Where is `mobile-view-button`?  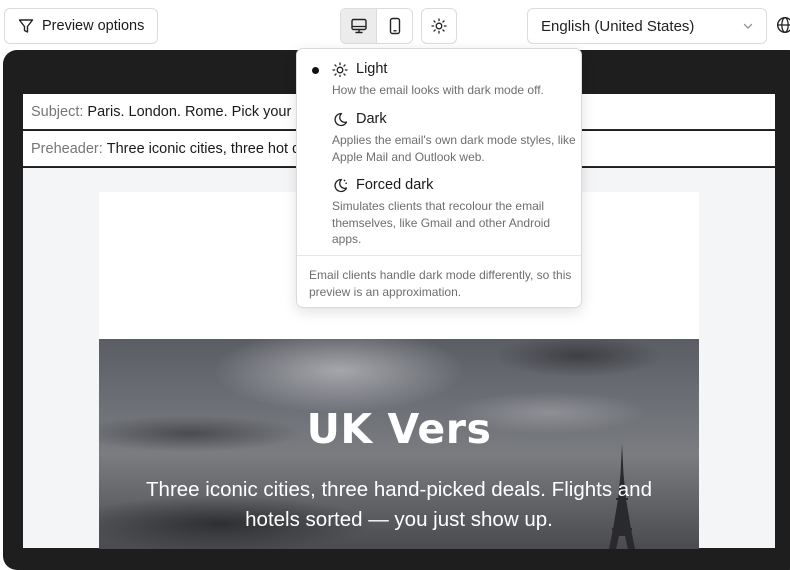
mobile-view-button is located at coordinates (394, 26).